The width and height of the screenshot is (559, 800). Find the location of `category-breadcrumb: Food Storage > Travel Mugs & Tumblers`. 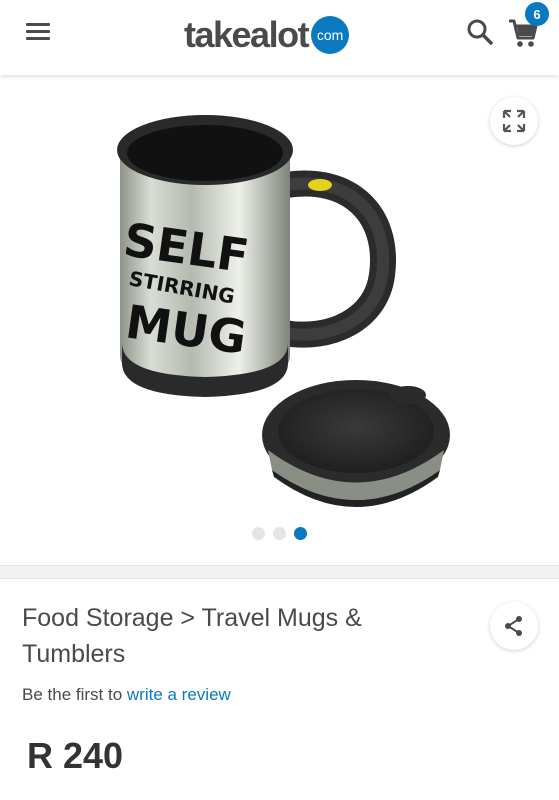

category-breadcrumb: Food Storage > Travel Mugs & Tumblers is located at coordinates (232, 636).